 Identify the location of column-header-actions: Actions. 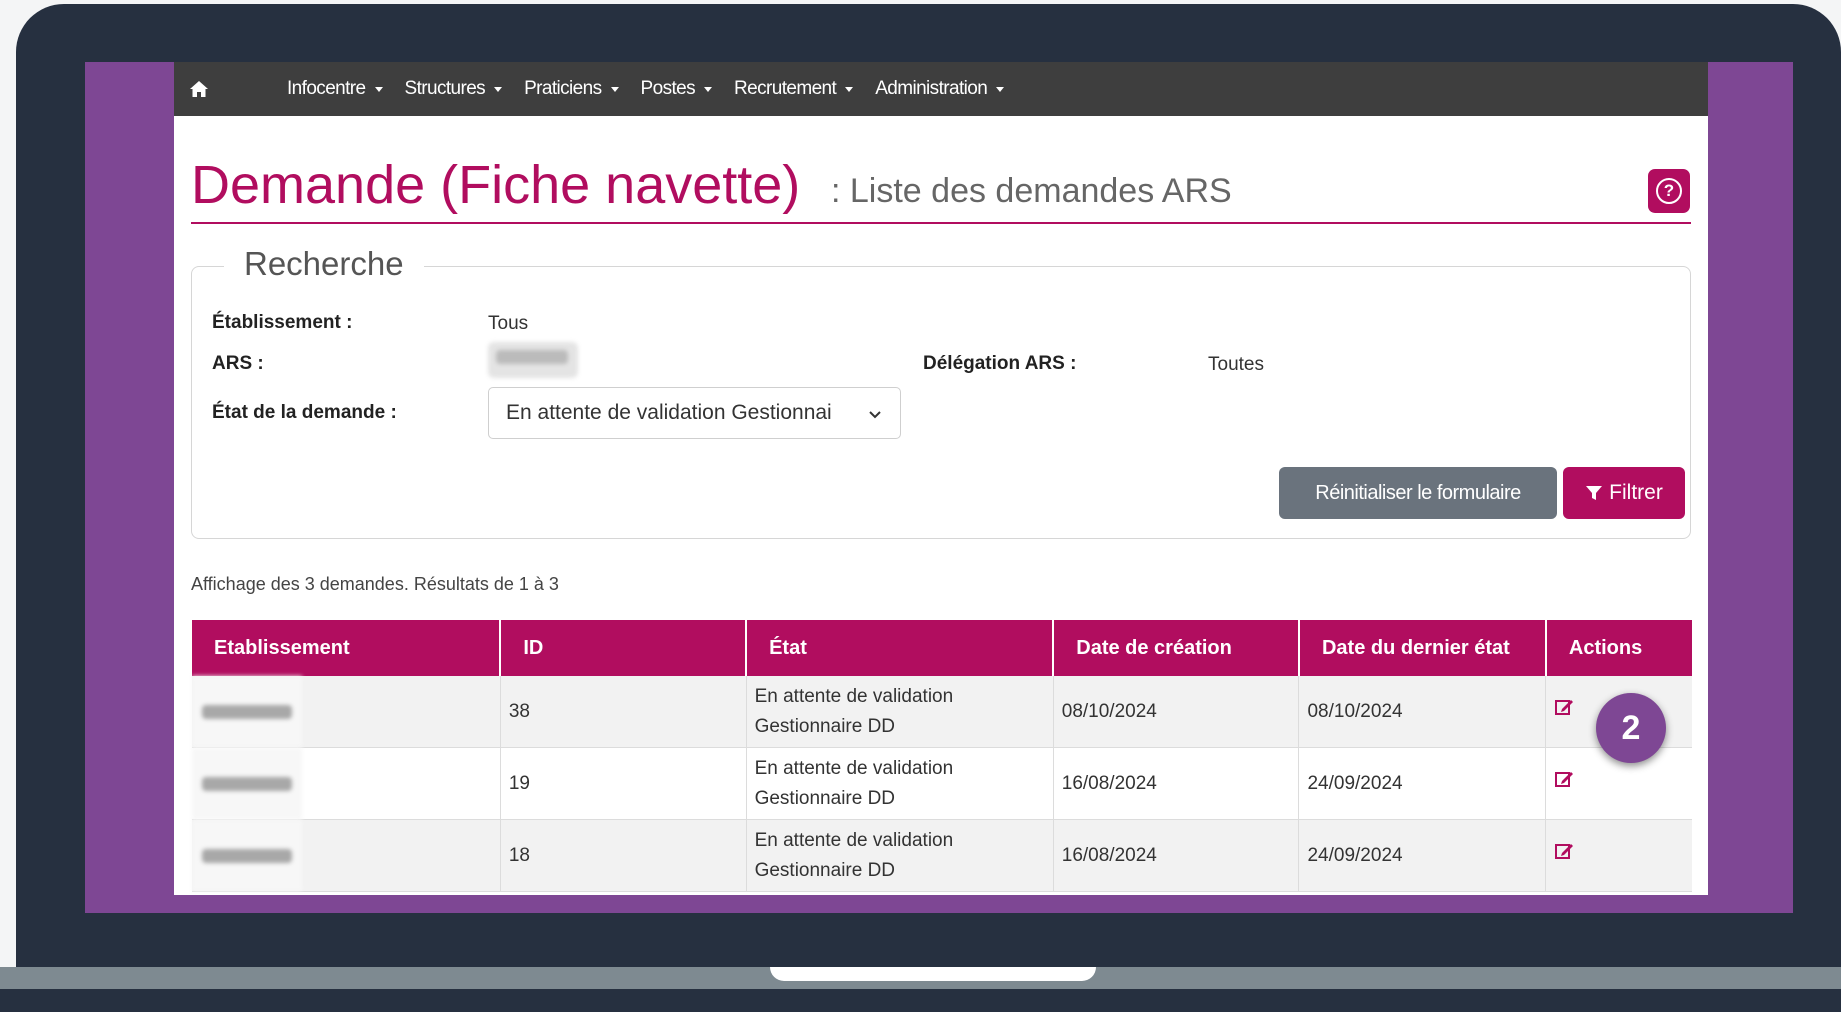
(1618, 648).